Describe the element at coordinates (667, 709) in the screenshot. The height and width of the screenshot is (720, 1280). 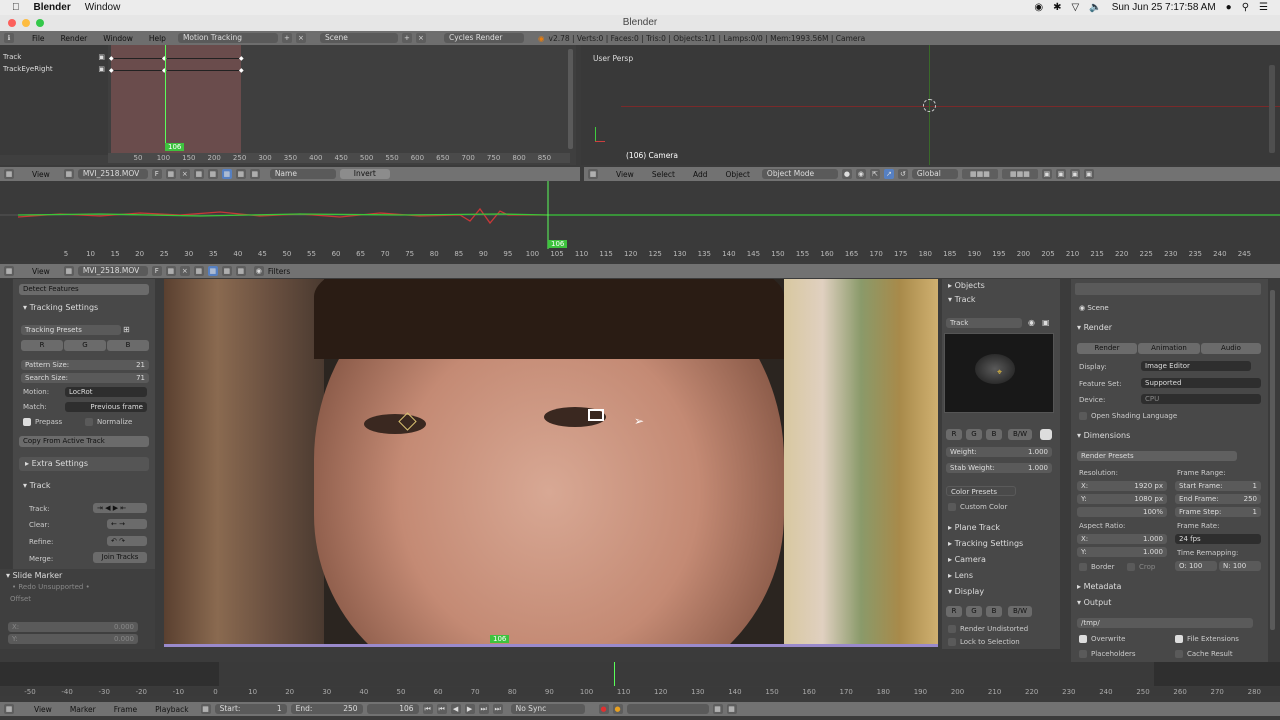
I see `keying-set-select` at that location.